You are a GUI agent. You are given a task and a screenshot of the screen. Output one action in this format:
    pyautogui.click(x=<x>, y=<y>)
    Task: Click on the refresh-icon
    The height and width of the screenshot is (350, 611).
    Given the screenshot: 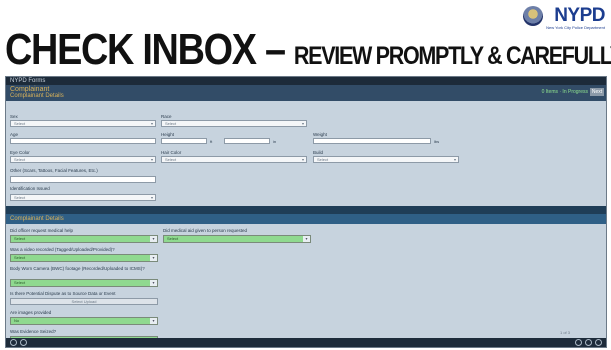 What is the action you would take?
    pyautogui.click(x=588, y=342)
    